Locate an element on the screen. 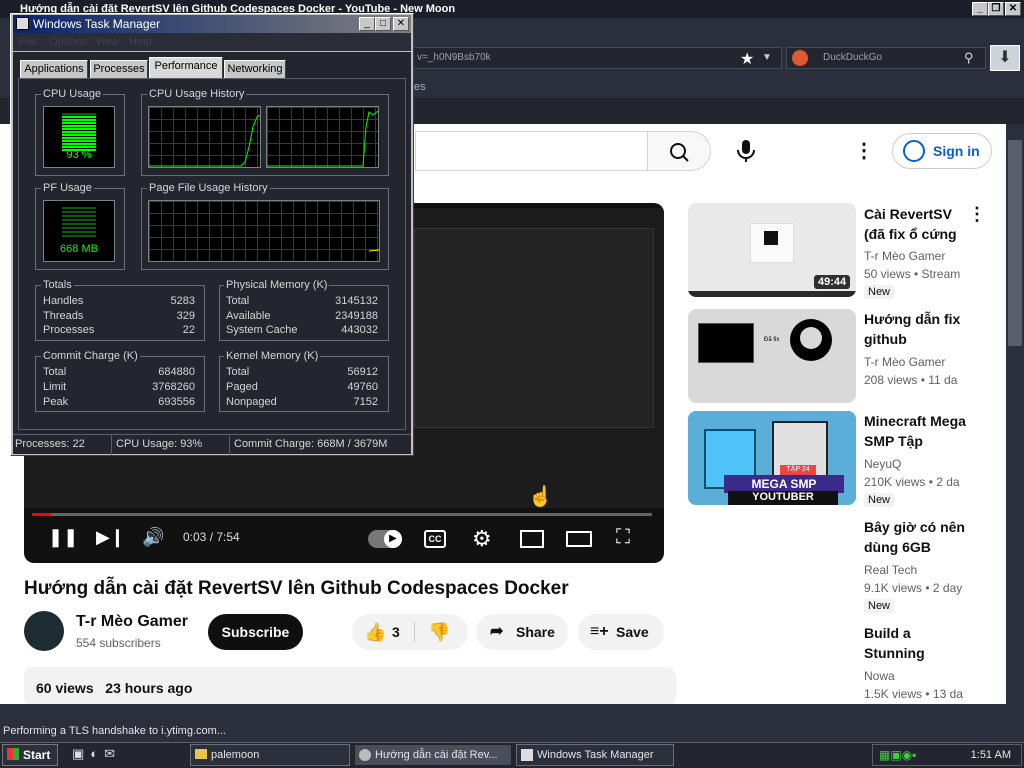 Image resolution: width=1024 pixels, height=768 pixels. start-button: Start is located at coordinates (30, 755).